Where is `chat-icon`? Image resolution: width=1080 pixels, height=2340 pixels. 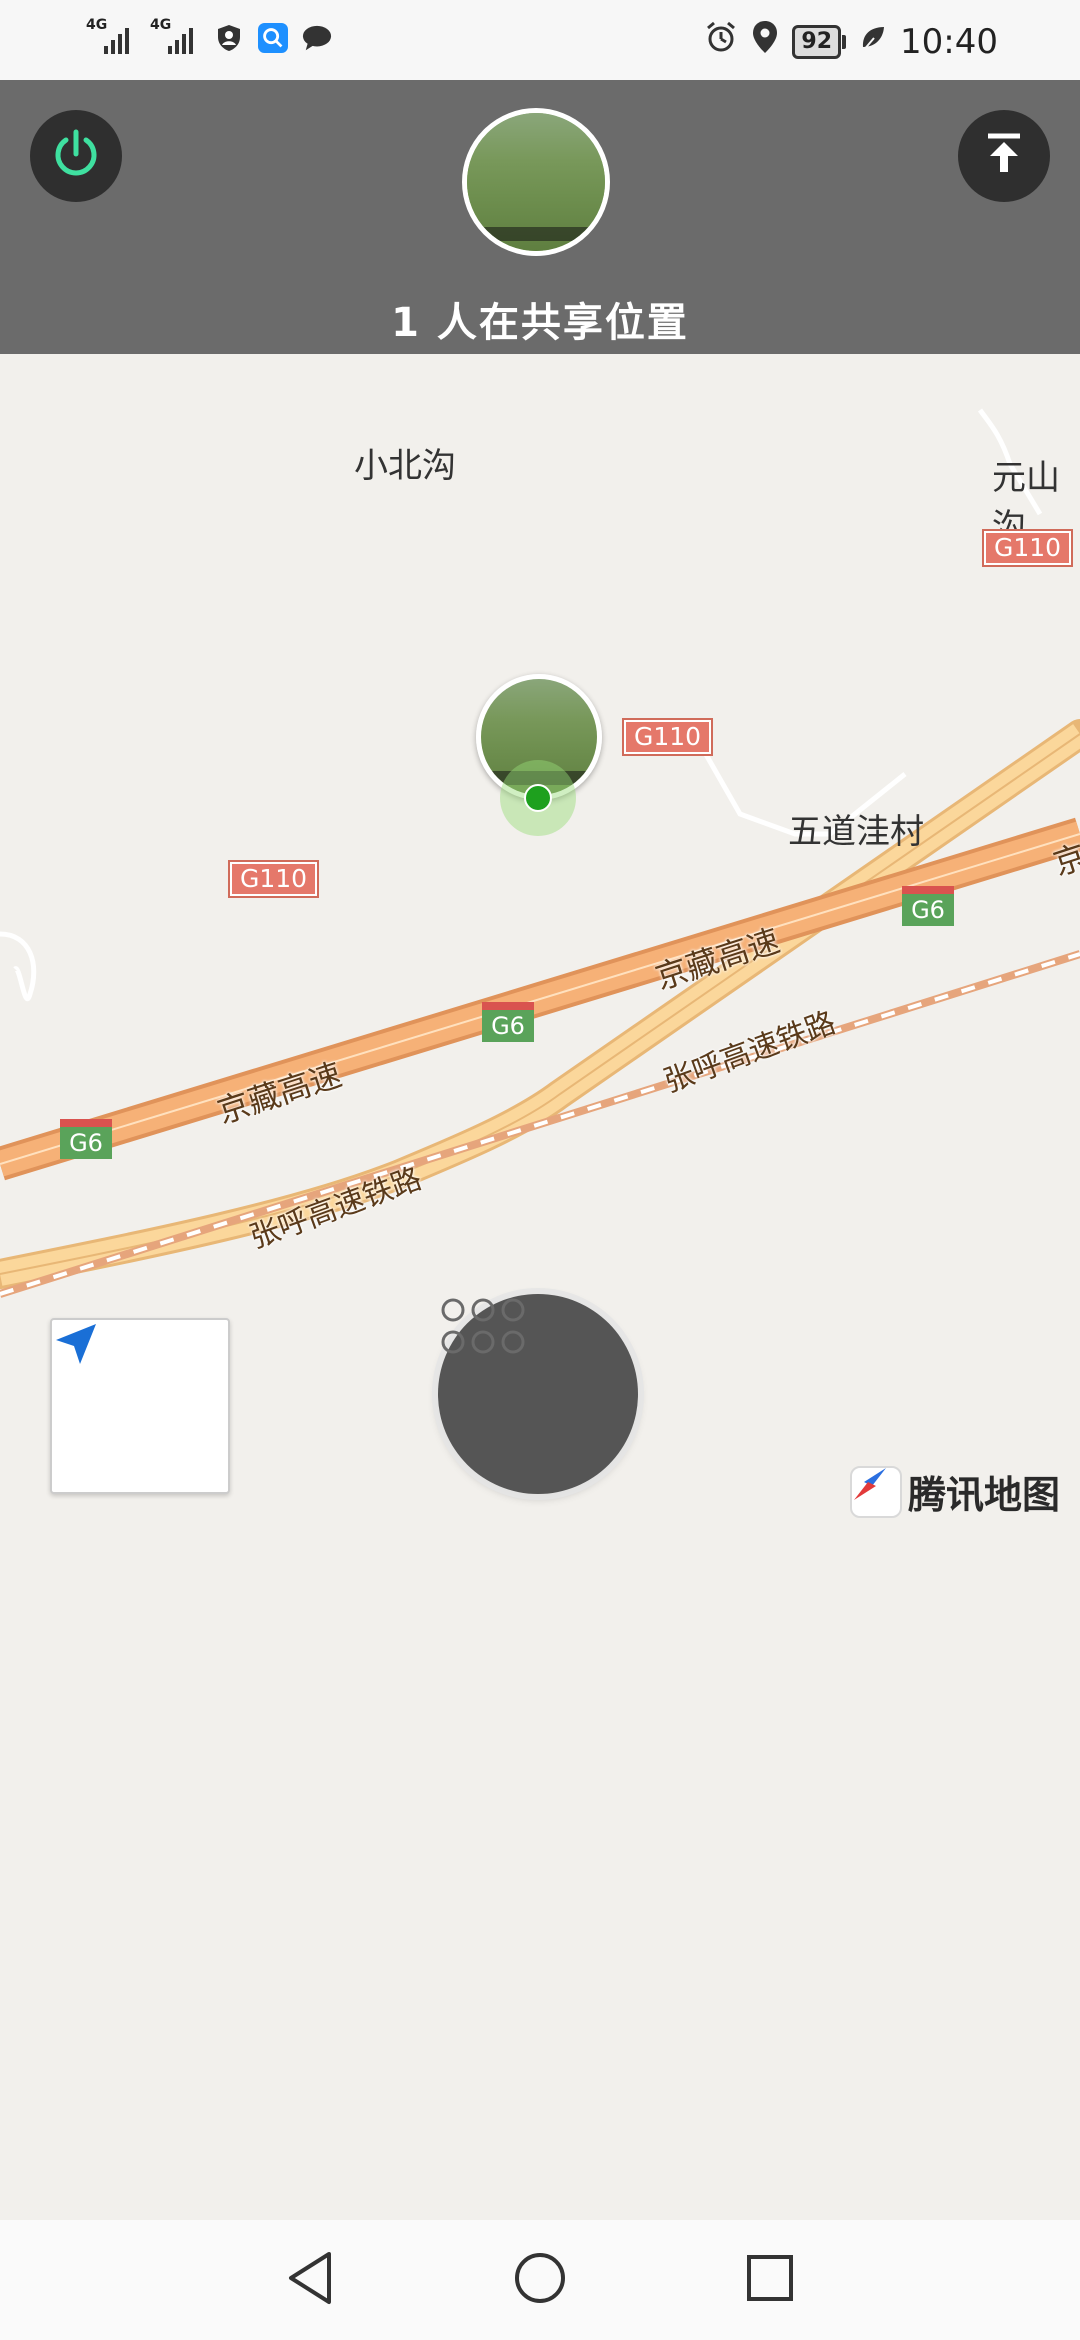 chat-icon is located at coordinates (317, 38).